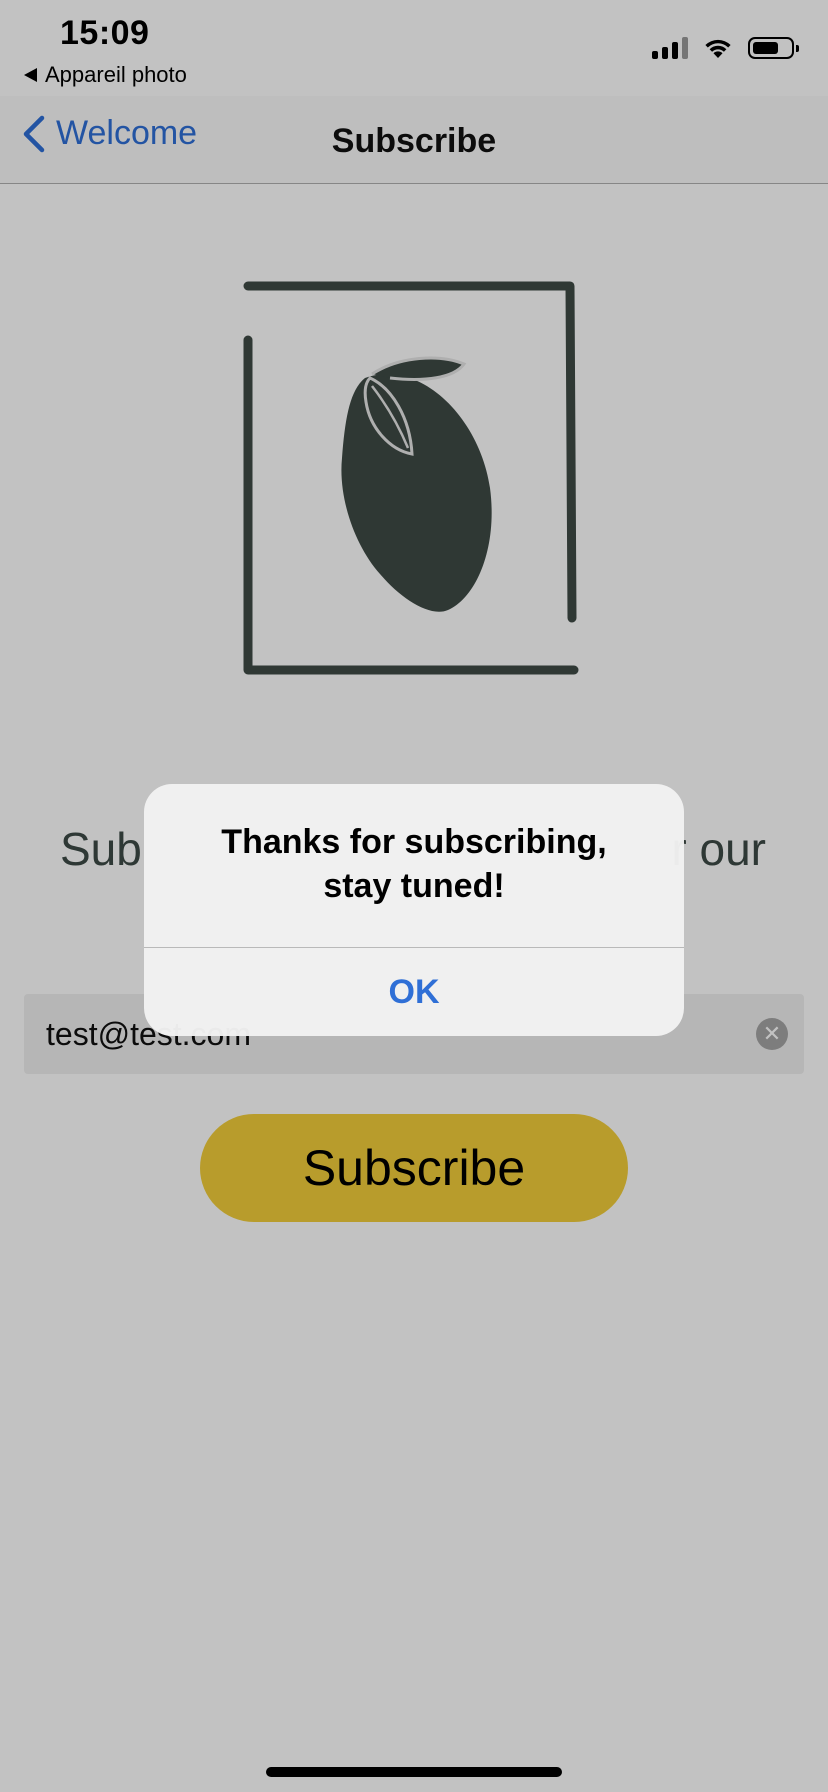 This screenshot has width=828, height=1792. Describe the element at coordinates (414, 1772) in the screenshot. I see `home-indicator` at that location.